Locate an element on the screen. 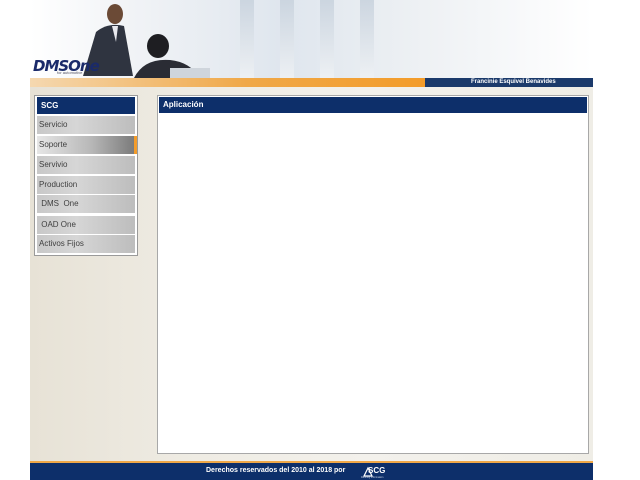 This screenshot has width=640, height=480. menu-item-soporte: Soporte is located at coordinates (87, 145).